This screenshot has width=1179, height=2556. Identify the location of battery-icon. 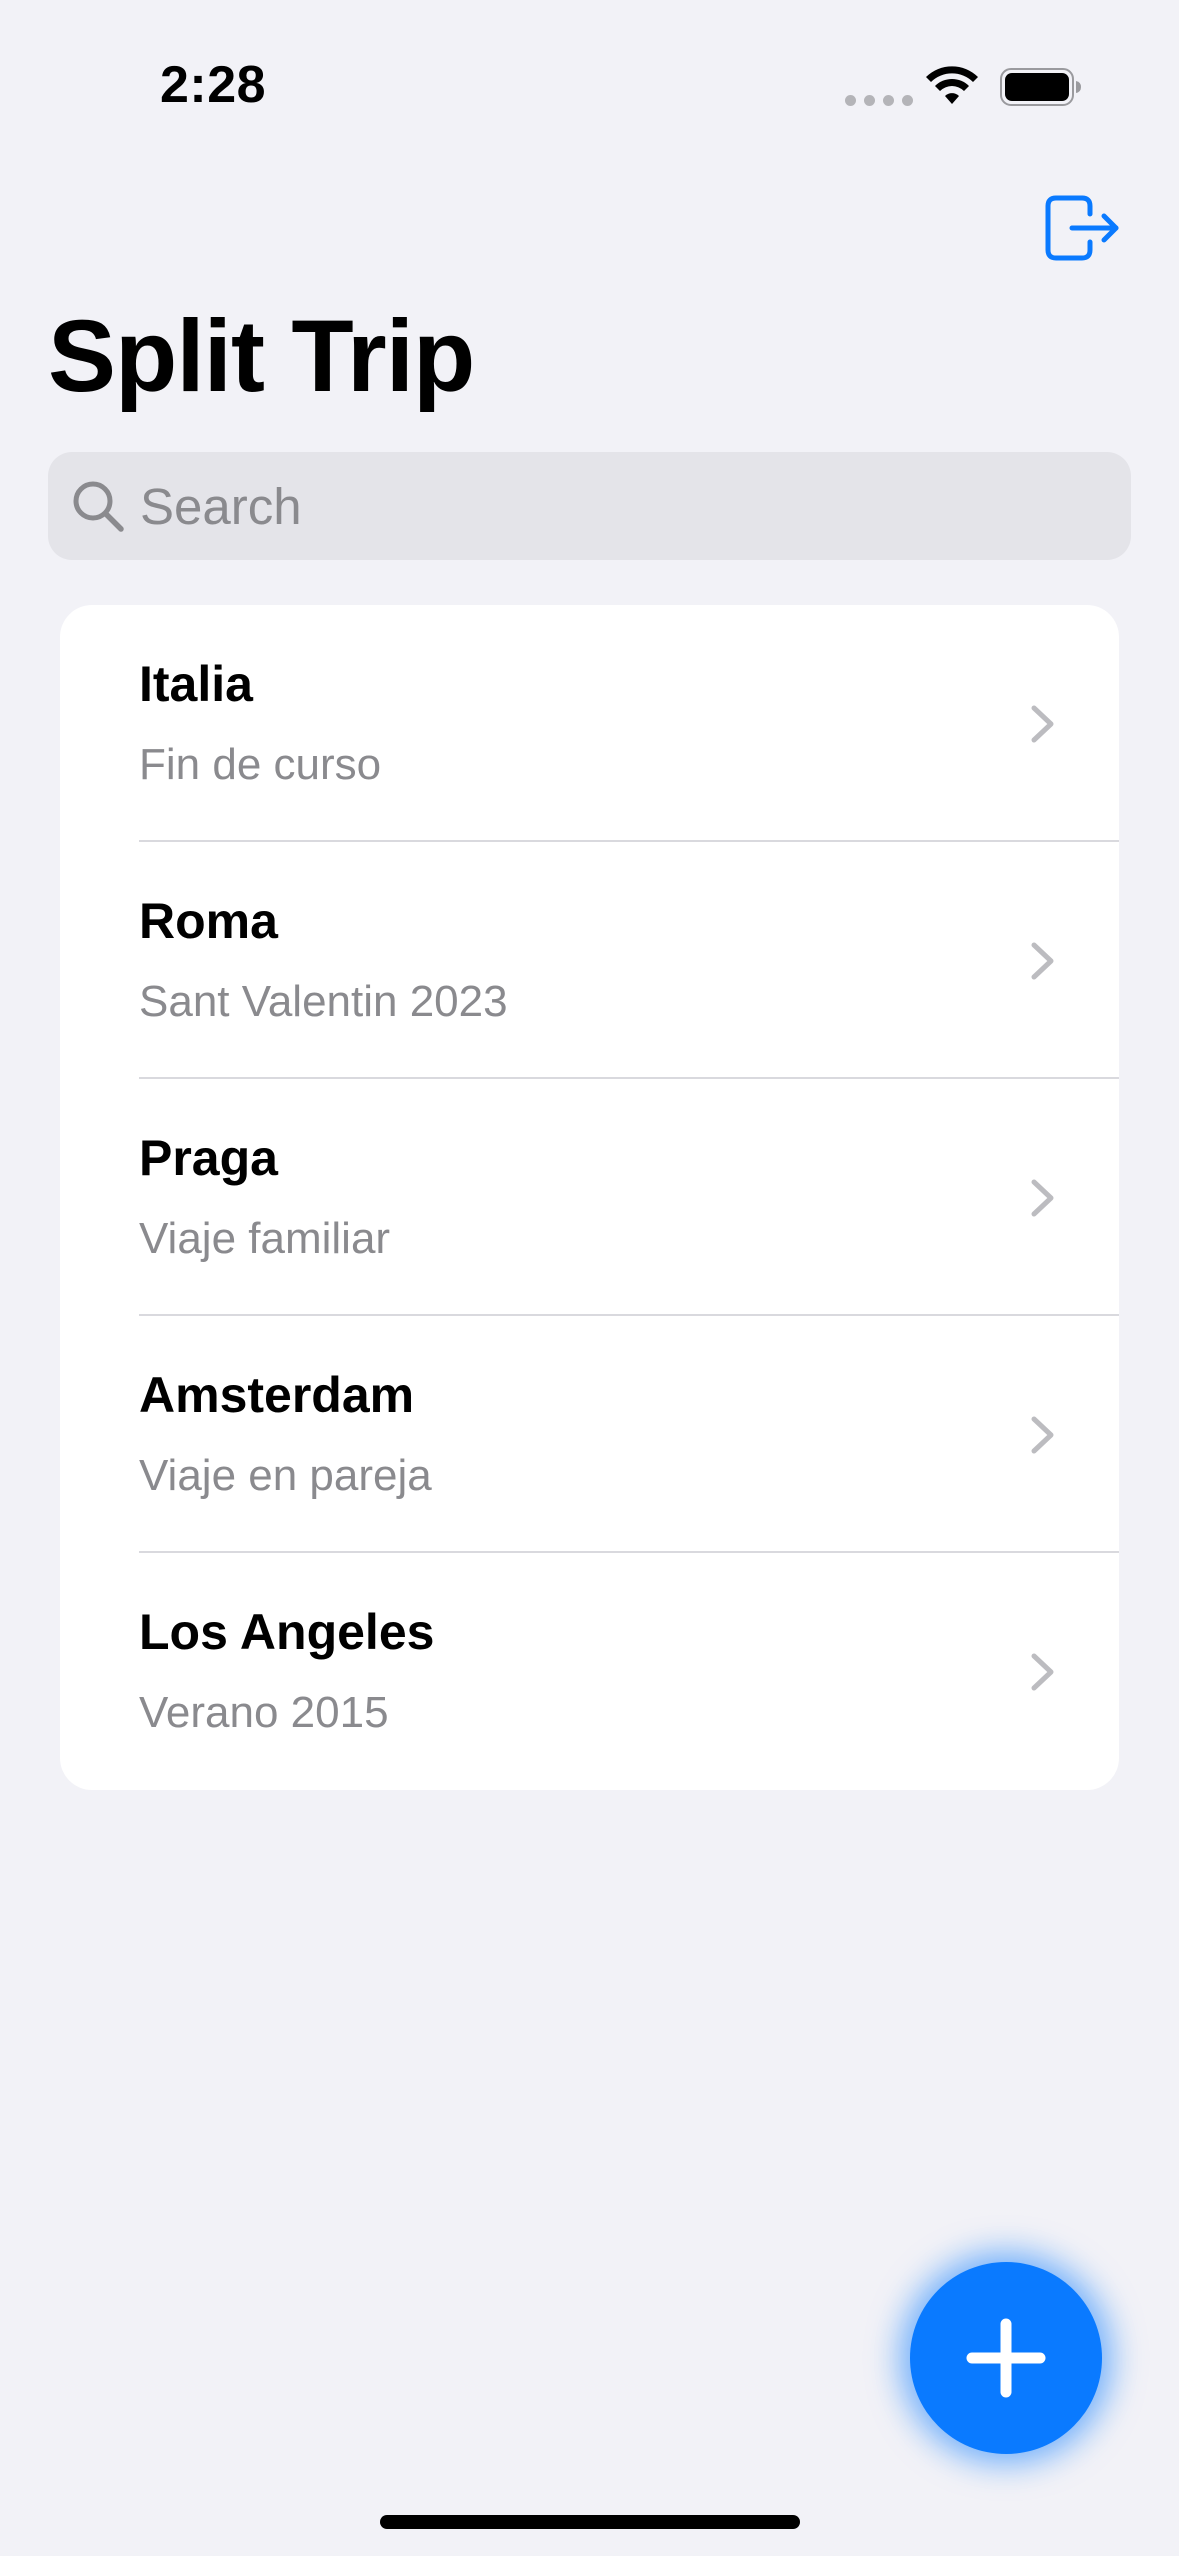
(1040, 87).